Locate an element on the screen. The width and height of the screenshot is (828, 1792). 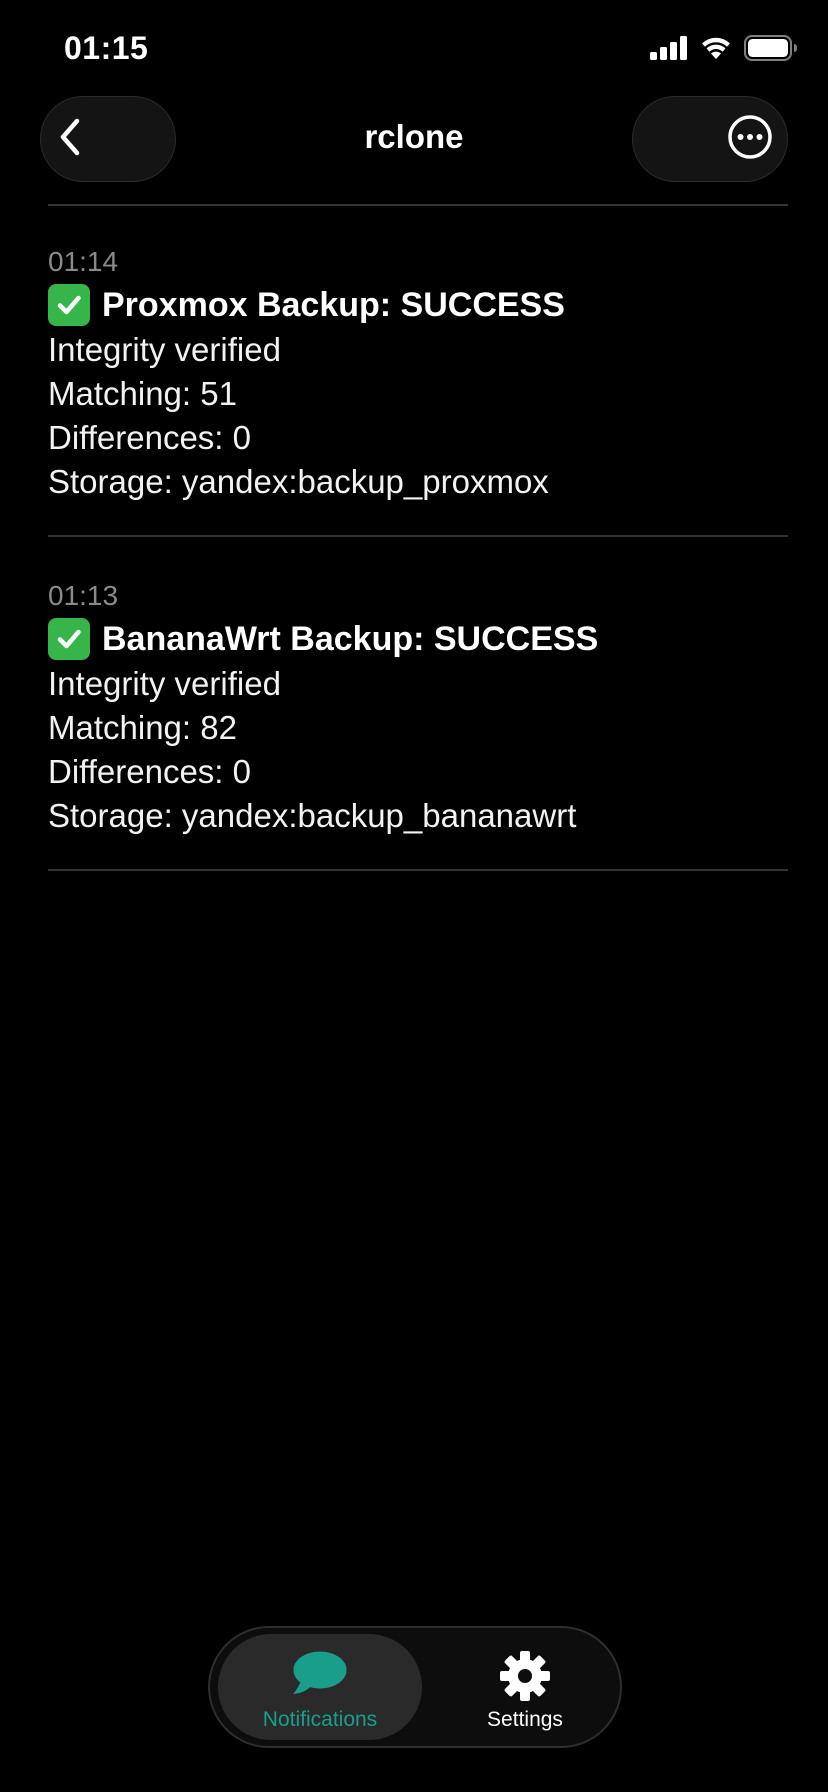
message-title-row: Proxmox Backup: SUCCESS is located at coordinates (418, 305).